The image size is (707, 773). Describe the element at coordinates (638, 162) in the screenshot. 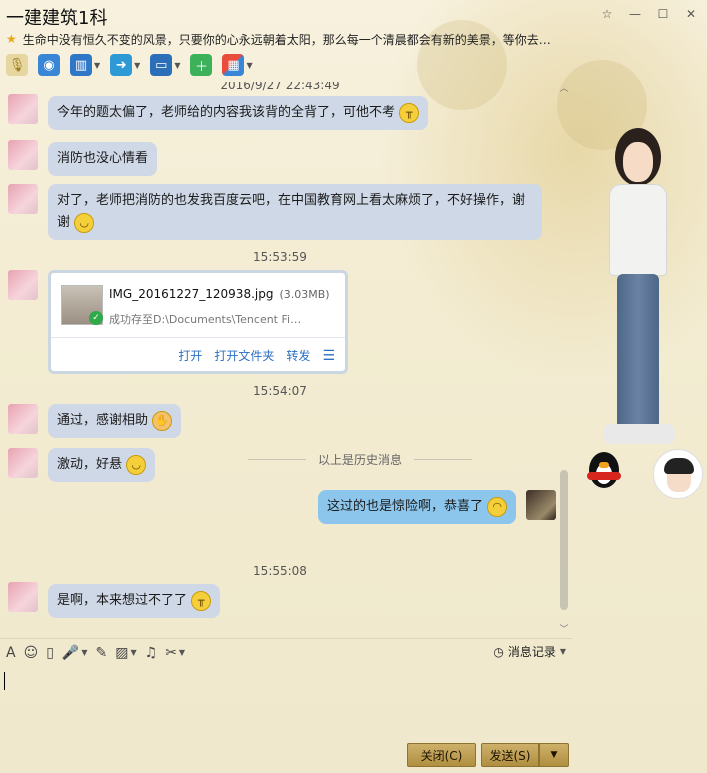

I see `character-face` at that location.